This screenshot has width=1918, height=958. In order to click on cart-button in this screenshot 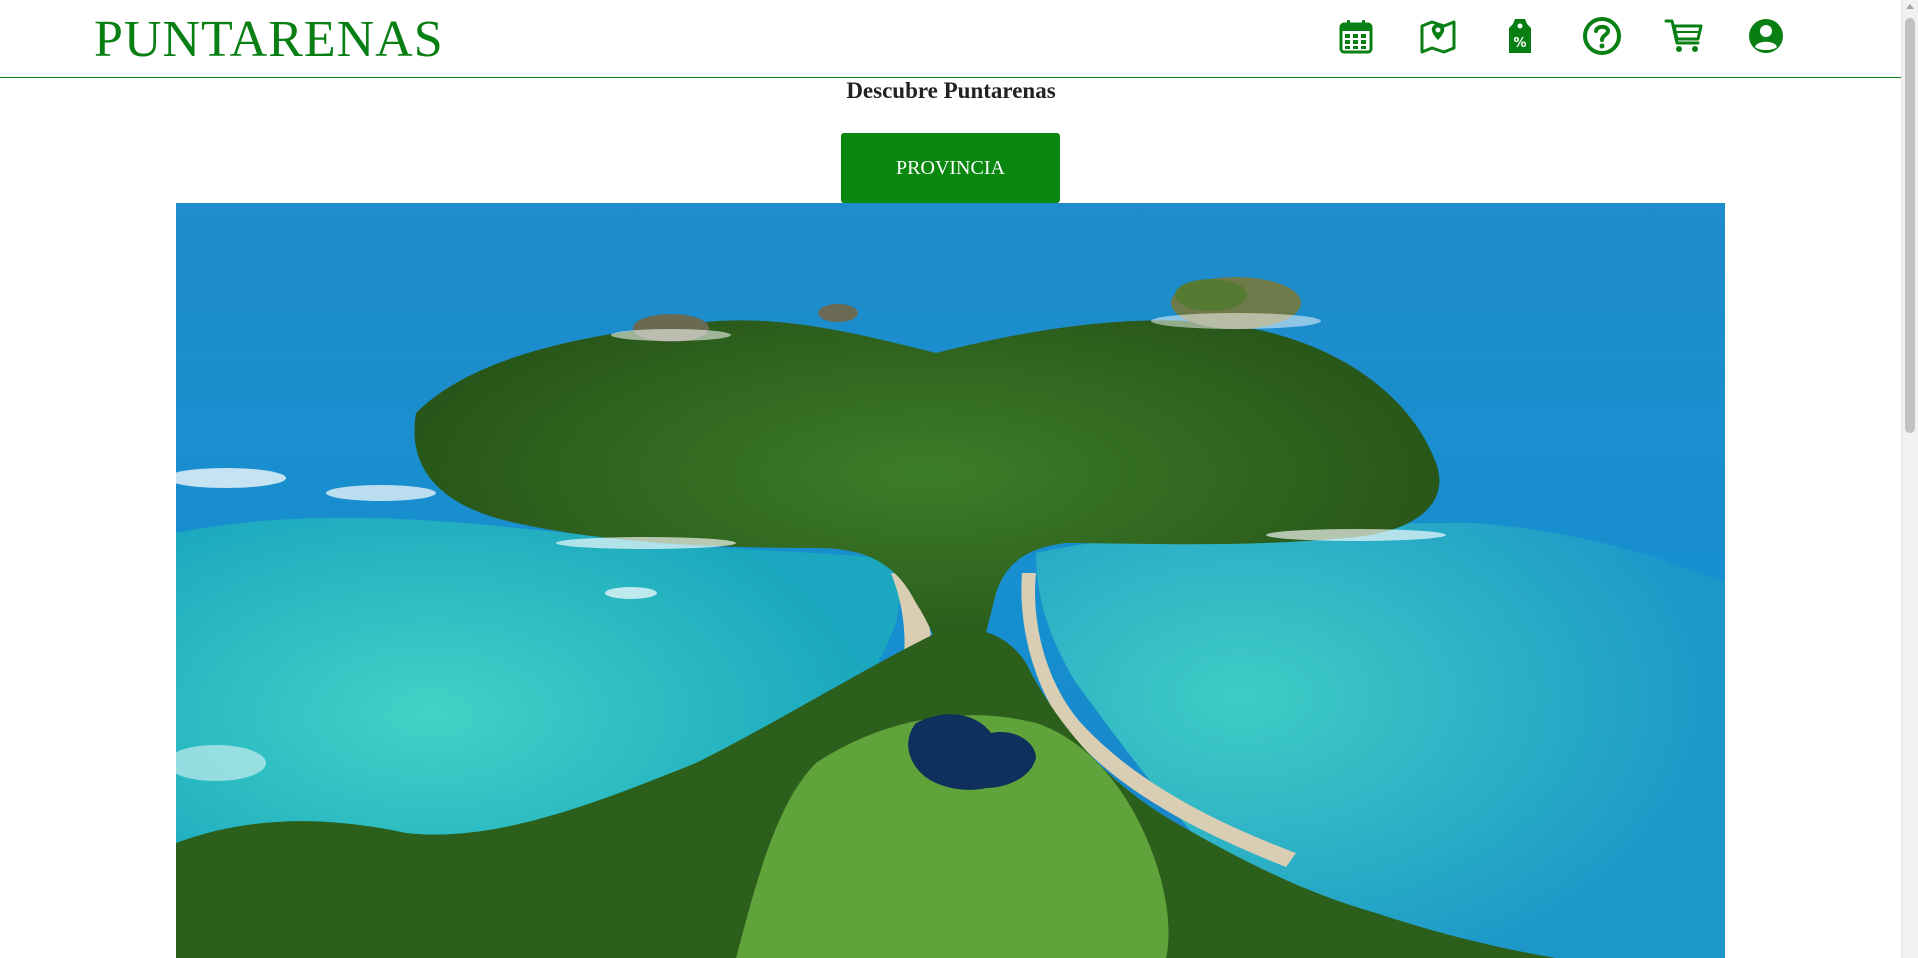, I will do `click(1684, 36)`.